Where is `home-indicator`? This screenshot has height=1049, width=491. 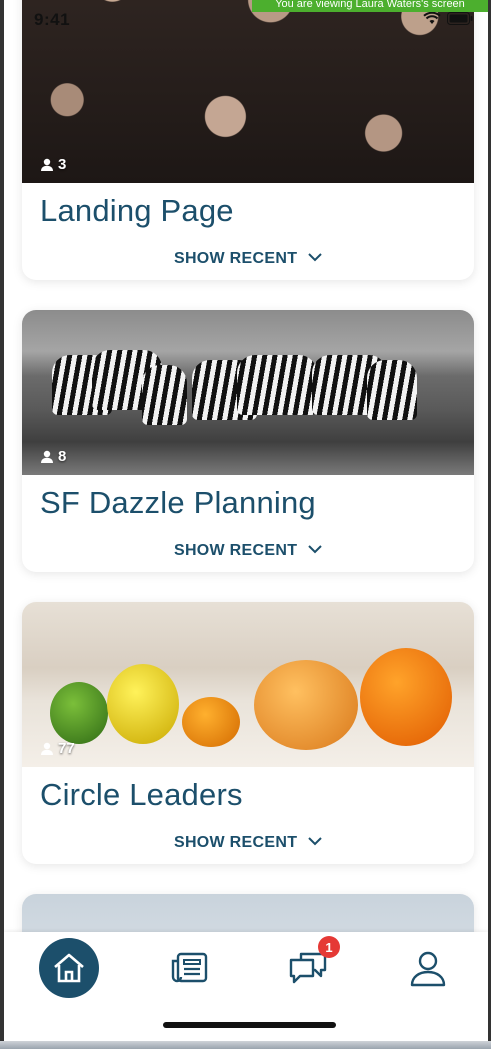
home-indicator is located at coordinates (249, 1025).